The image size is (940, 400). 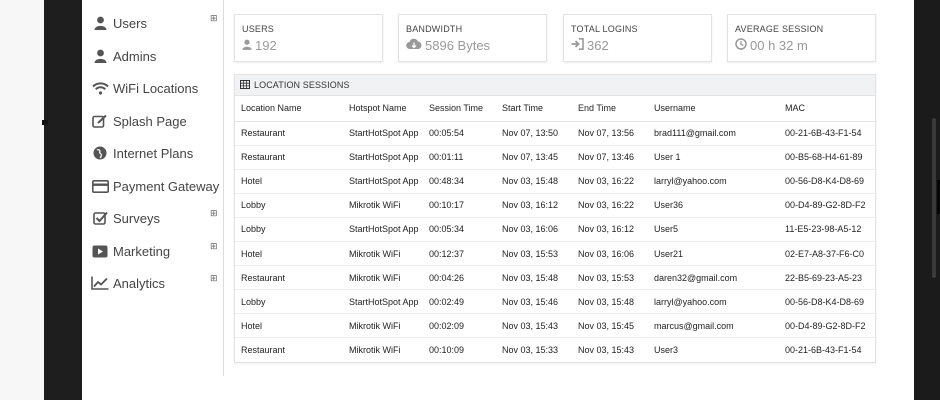 What do you see at coordinates (610, 278) in the screenshot?
I see `cell-end-time: Nov 03, 15:53` at bounding box center [610, 278].